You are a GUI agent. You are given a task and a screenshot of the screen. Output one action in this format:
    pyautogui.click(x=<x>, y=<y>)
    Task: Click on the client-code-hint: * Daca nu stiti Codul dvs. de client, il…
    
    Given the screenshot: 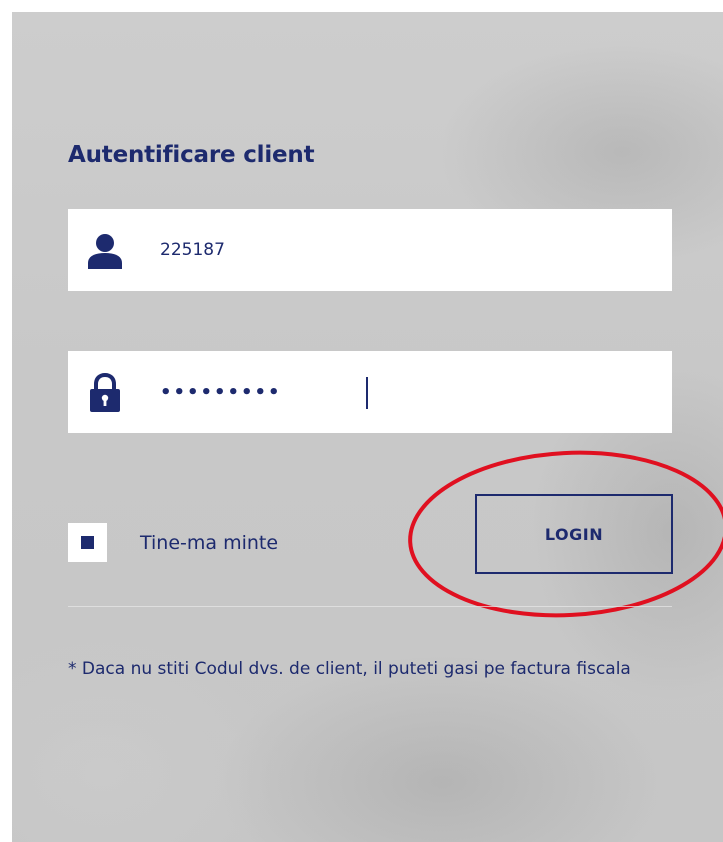 What is the action you would take?
    pyautogui.click(x=349, y=669)
    